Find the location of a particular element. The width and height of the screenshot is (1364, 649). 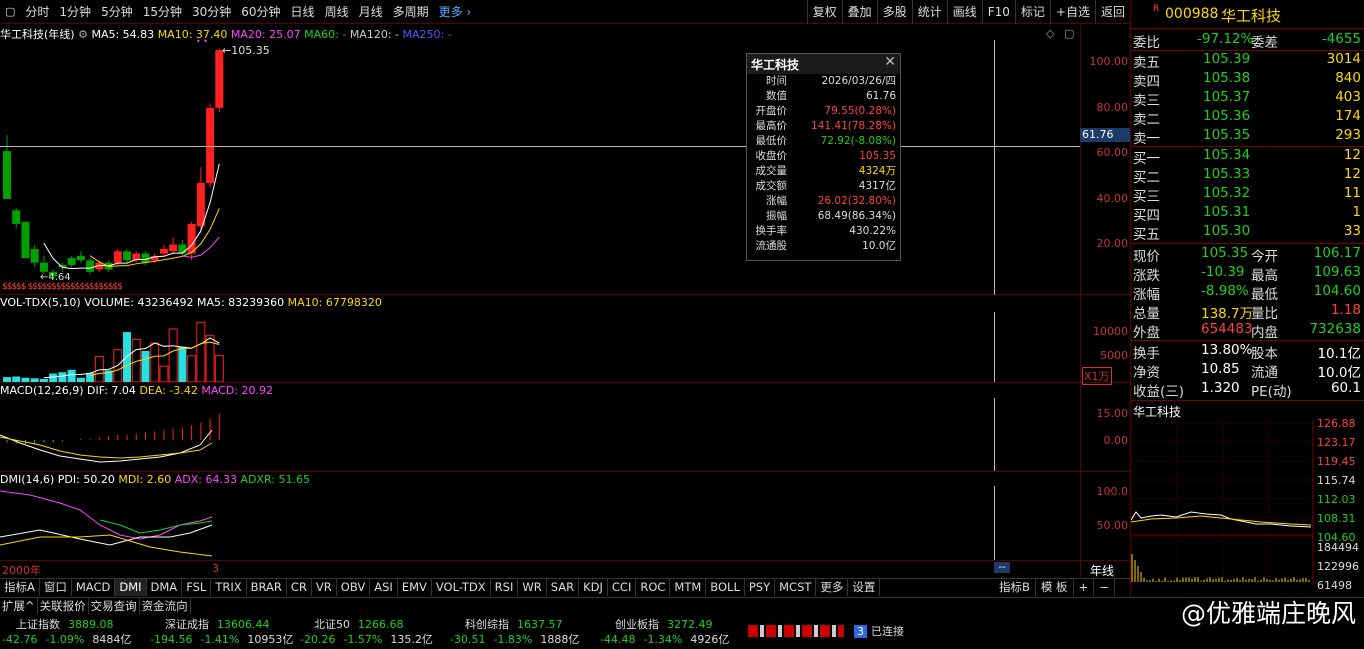

tool-button-4: 画线 is located at coordinates (964, 12).